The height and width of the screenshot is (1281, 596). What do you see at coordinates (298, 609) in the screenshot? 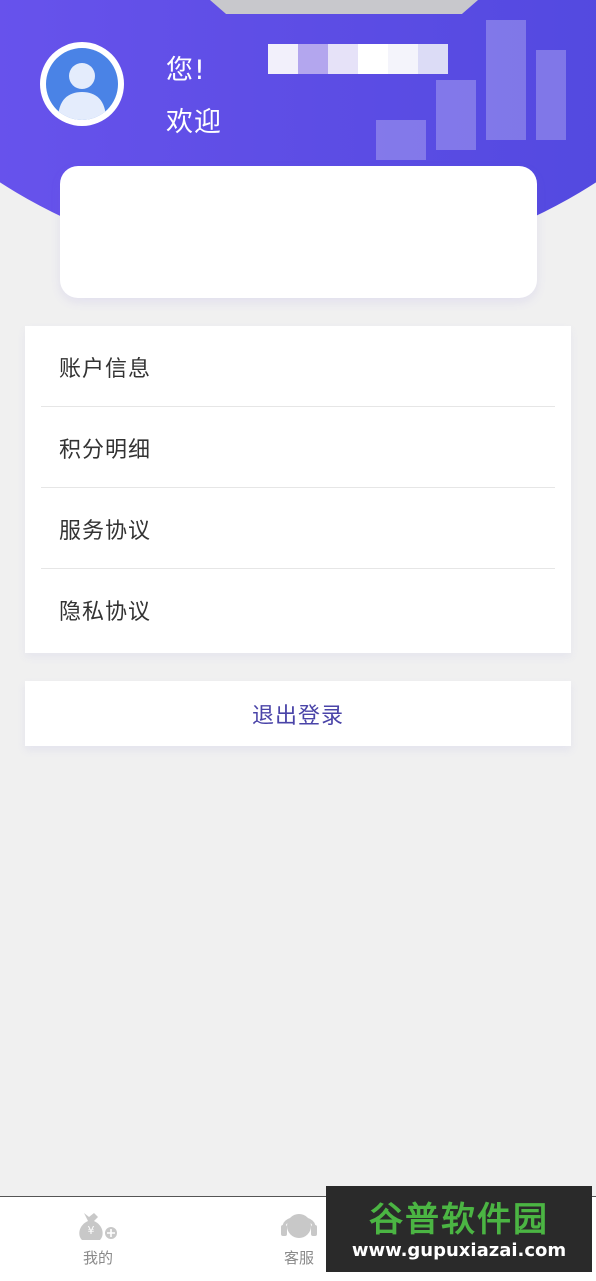
I see `menu-item-privacy-policy: 隐私协议` at bounding box center [298, 609].